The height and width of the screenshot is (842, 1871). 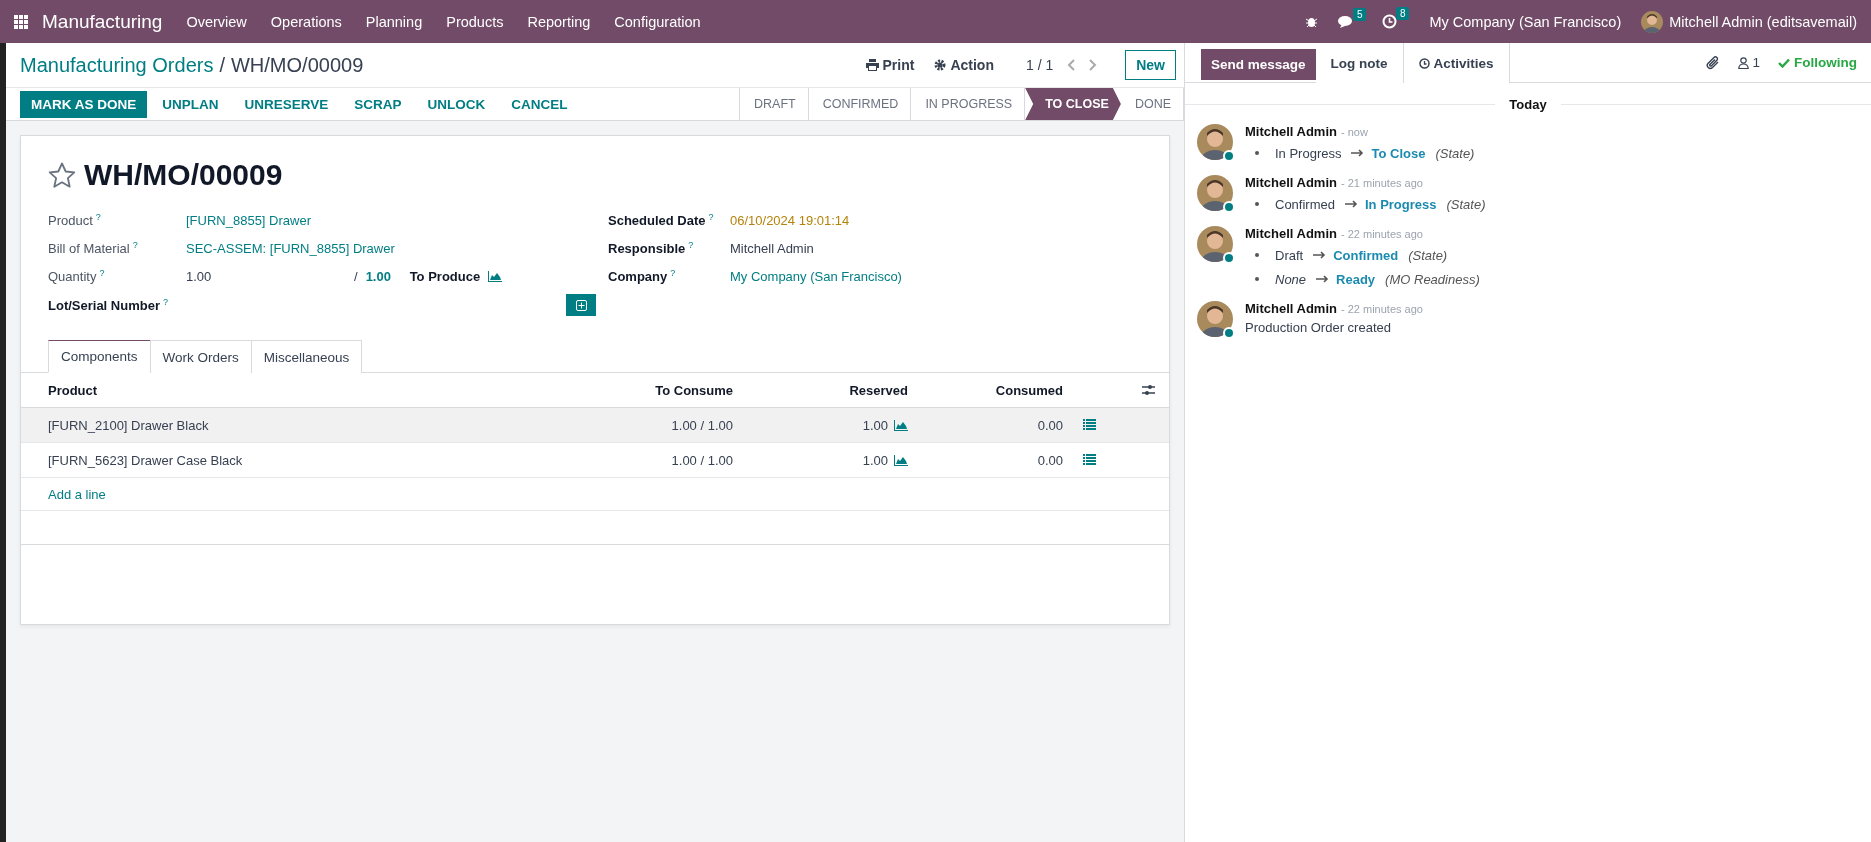 I want to click on message-time: - 21 minutes ago, so click(x=1381, y=183).